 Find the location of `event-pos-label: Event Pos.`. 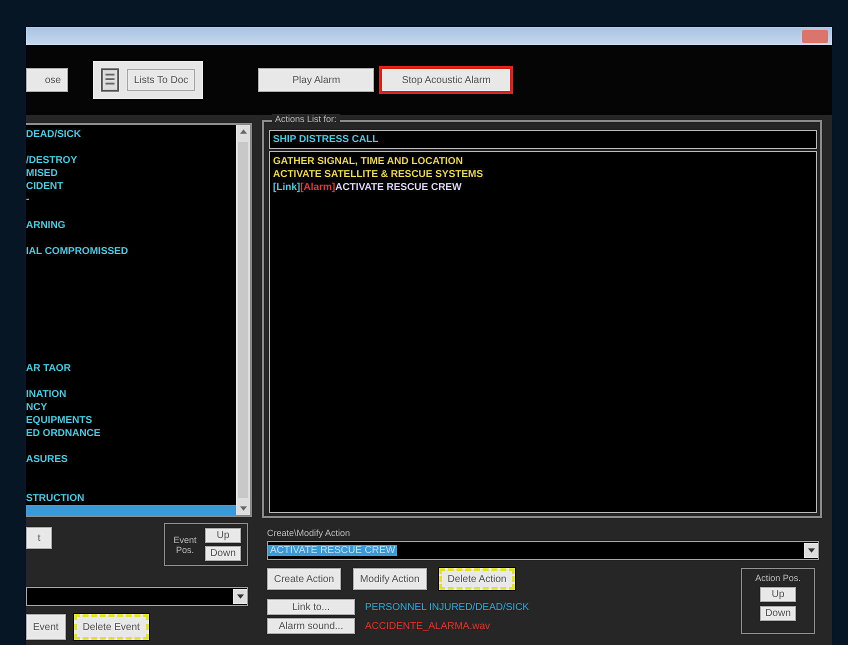

event-pos-label: Event Pos. is located at coordinates (185, 544).